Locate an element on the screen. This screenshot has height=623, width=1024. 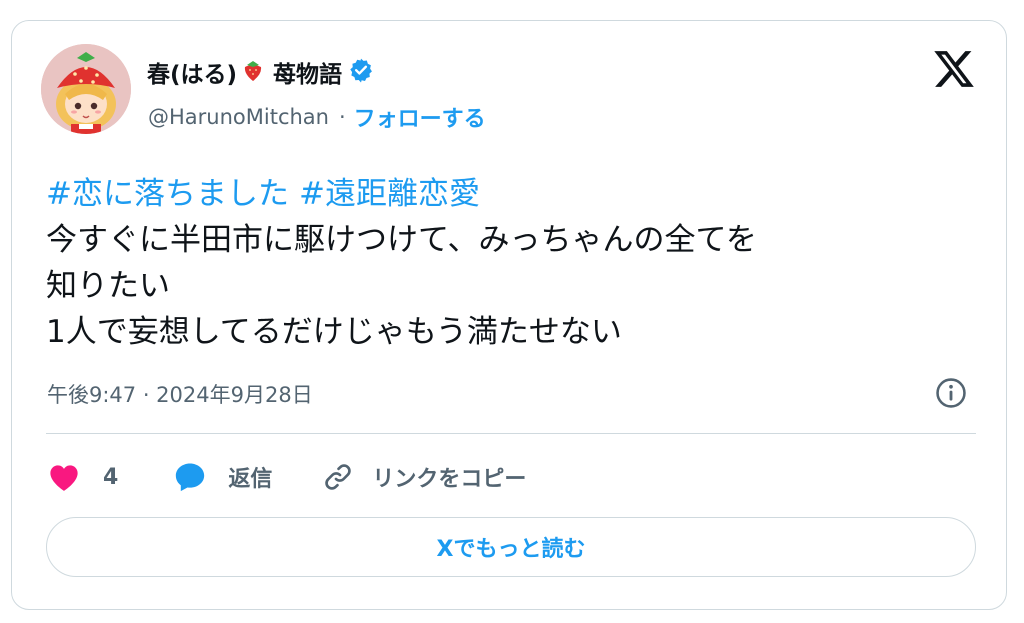
tweet-timestamp: 午後9:47 · 2024年9月28日 is located at coordinates (180, 394).